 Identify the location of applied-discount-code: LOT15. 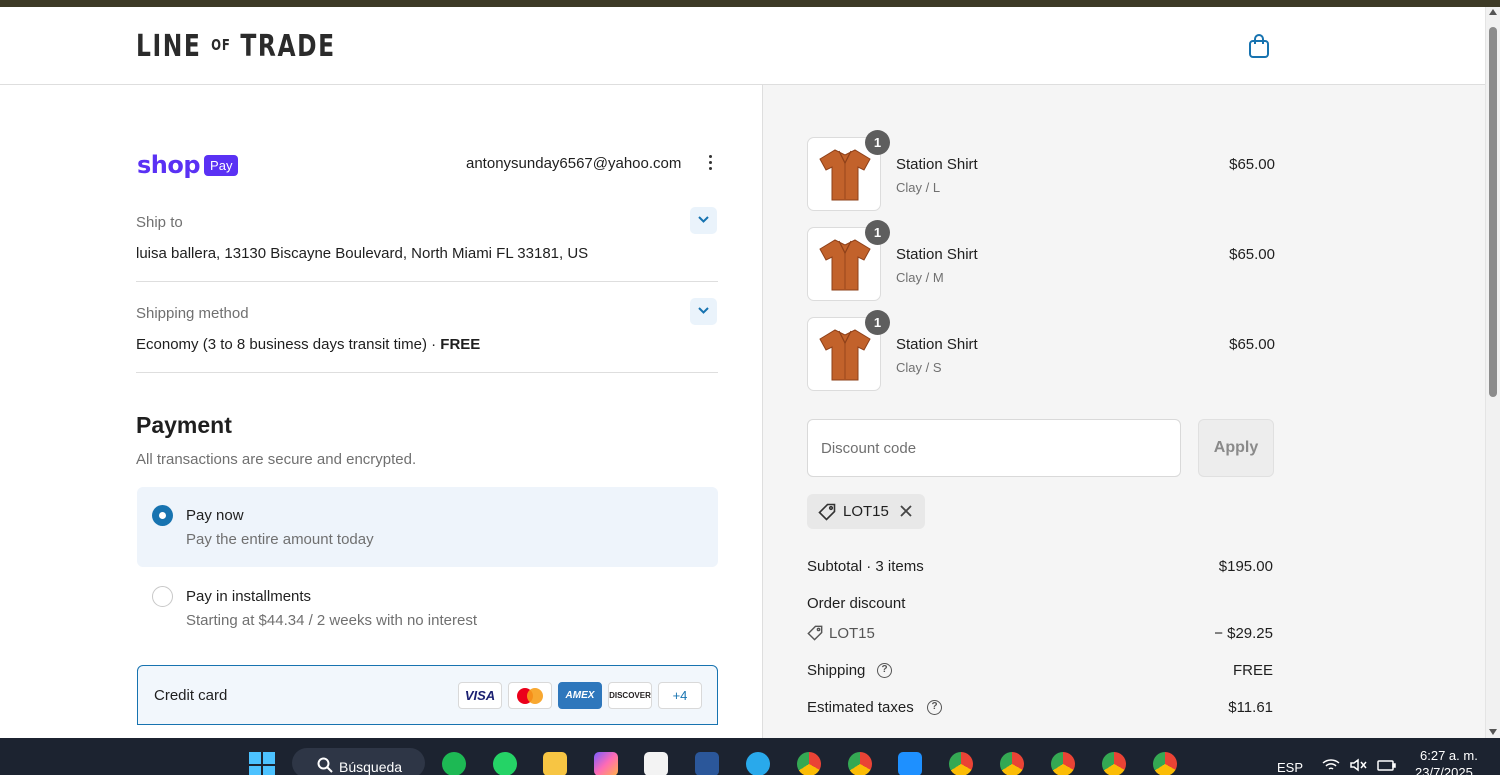
(866, 511).